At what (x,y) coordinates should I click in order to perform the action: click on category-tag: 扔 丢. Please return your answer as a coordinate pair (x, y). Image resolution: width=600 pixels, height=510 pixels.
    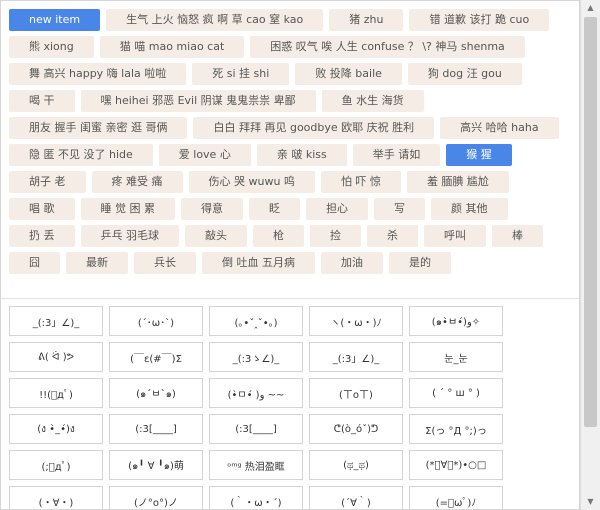
    Looking at the image, I should click on (42, 236).